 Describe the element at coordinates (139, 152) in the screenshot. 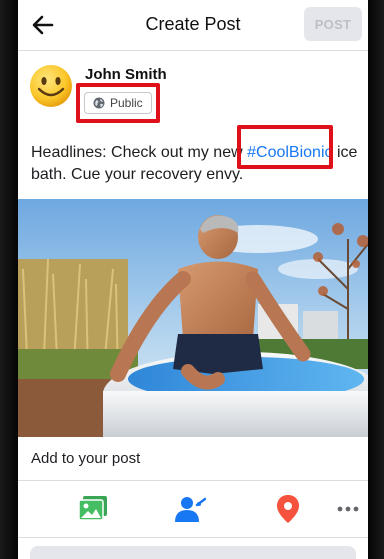

I see `post-text-start: Headlines: Check out my new` at that location.